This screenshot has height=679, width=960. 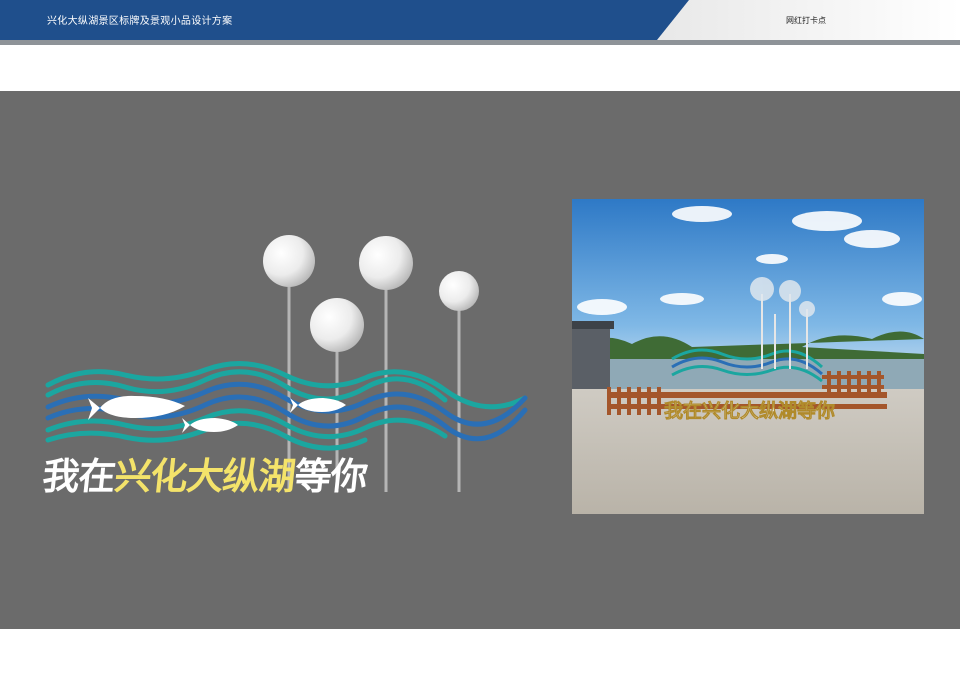 I want to click on slogan-text: 我在兴化大纵湖等你, so click(x=205, y=473).